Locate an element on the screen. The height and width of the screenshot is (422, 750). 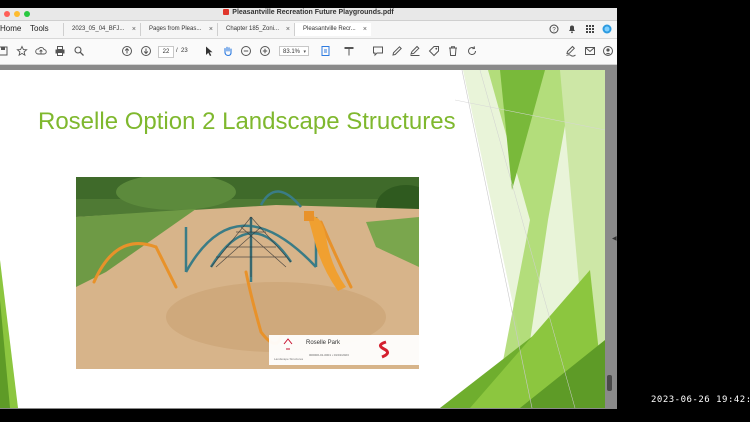
render-caption-title: Roselle Park is located at coordinates (323, 343).